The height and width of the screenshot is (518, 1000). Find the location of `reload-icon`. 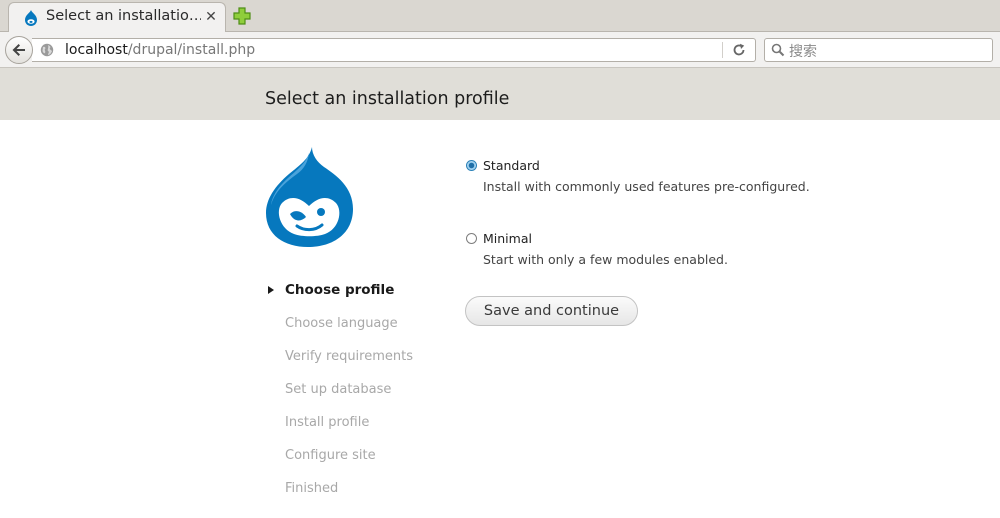

reload-icon is located at coordinates (739, 50).